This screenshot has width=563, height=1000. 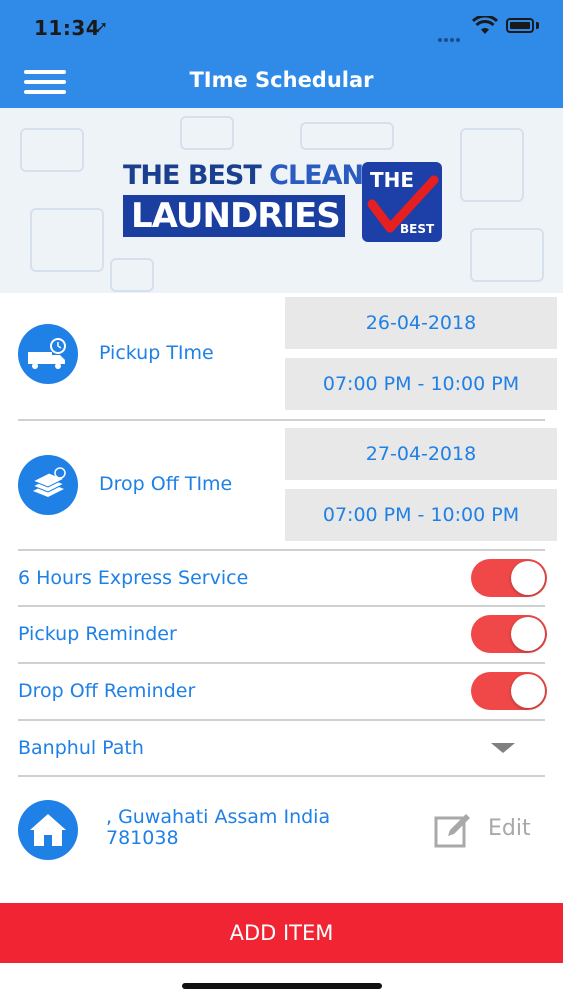 What do you see at coordinates (166, 484) in the screenshot?
I see `dropoff-time-label: Drop Off TIme` at bounding box center [166, 484].